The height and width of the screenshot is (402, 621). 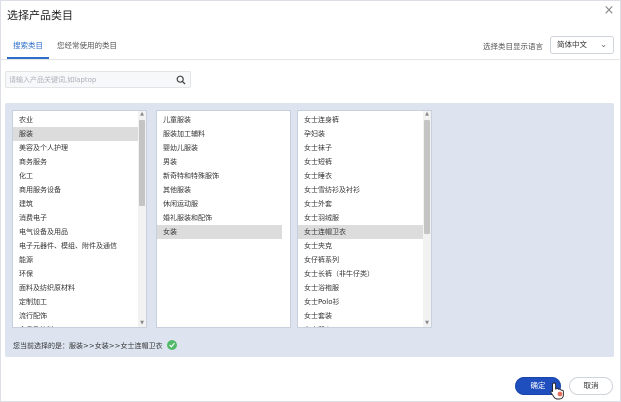 I want to click on list-item: 环保, so click(x=75, y=274).